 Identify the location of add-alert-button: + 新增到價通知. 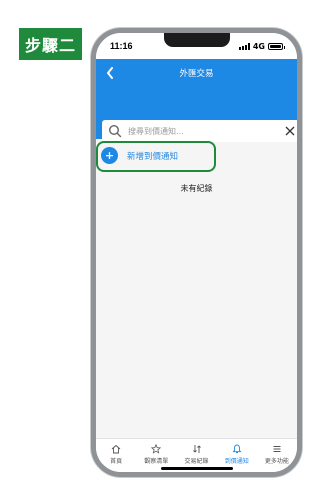
(139, 155).